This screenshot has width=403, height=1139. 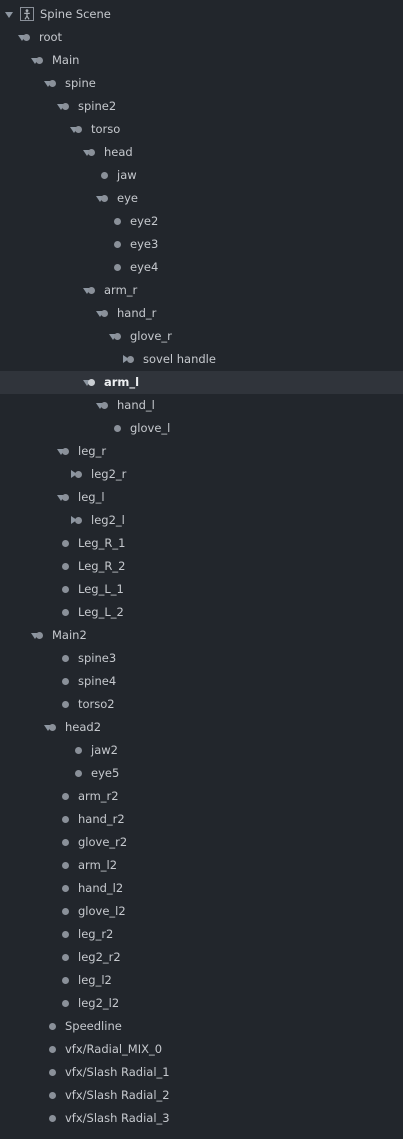 I want to click on tree-row: eye2, so click(x=201, y=221).